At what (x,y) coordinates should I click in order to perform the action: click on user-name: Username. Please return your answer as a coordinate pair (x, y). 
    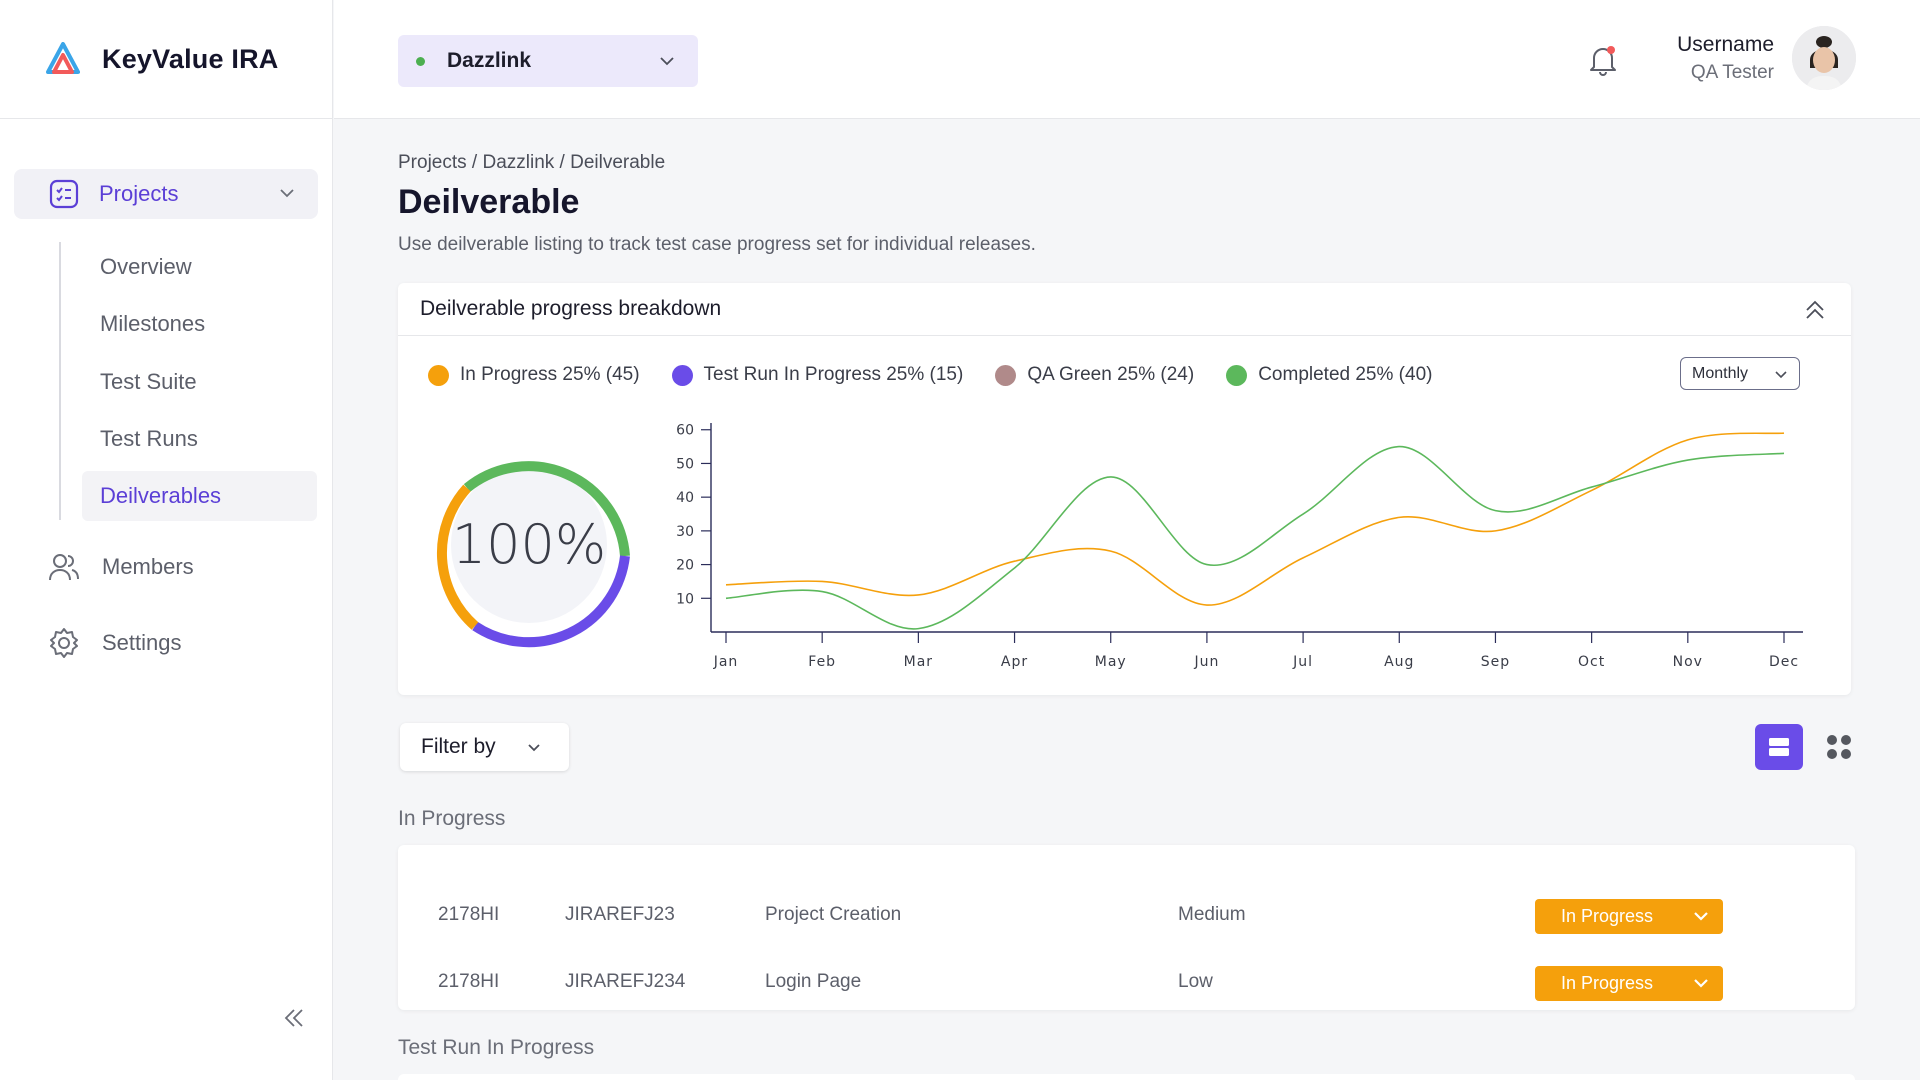
    Looking at the image, I should click on (1725, 44).